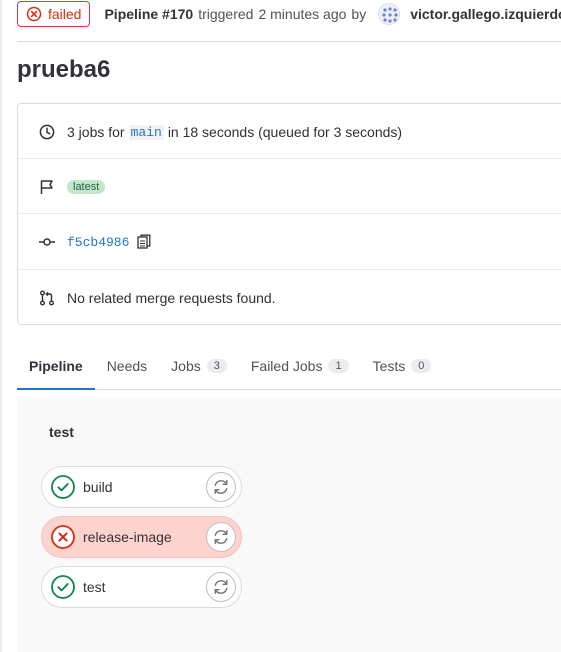 The height and width of the screenshot is (652, 561). I want to click on tab-tests: Tests 0, so click(402, 366).